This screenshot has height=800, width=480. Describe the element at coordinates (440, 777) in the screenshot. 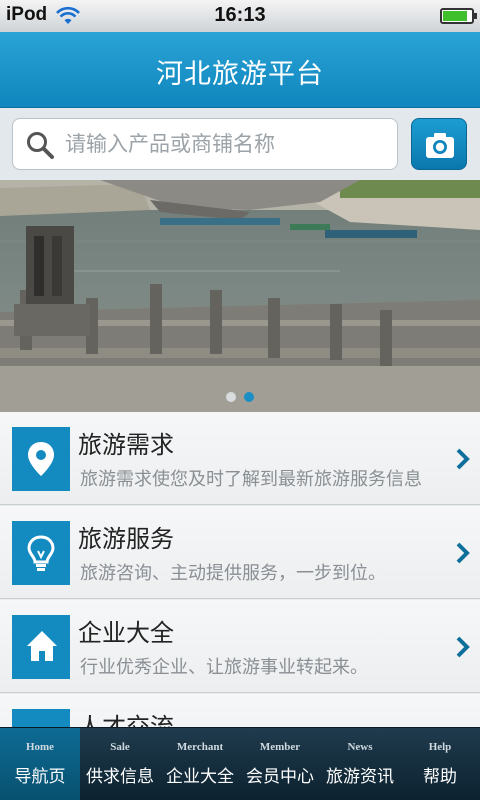

I see `tab-label-cn: 帮助` at that location.